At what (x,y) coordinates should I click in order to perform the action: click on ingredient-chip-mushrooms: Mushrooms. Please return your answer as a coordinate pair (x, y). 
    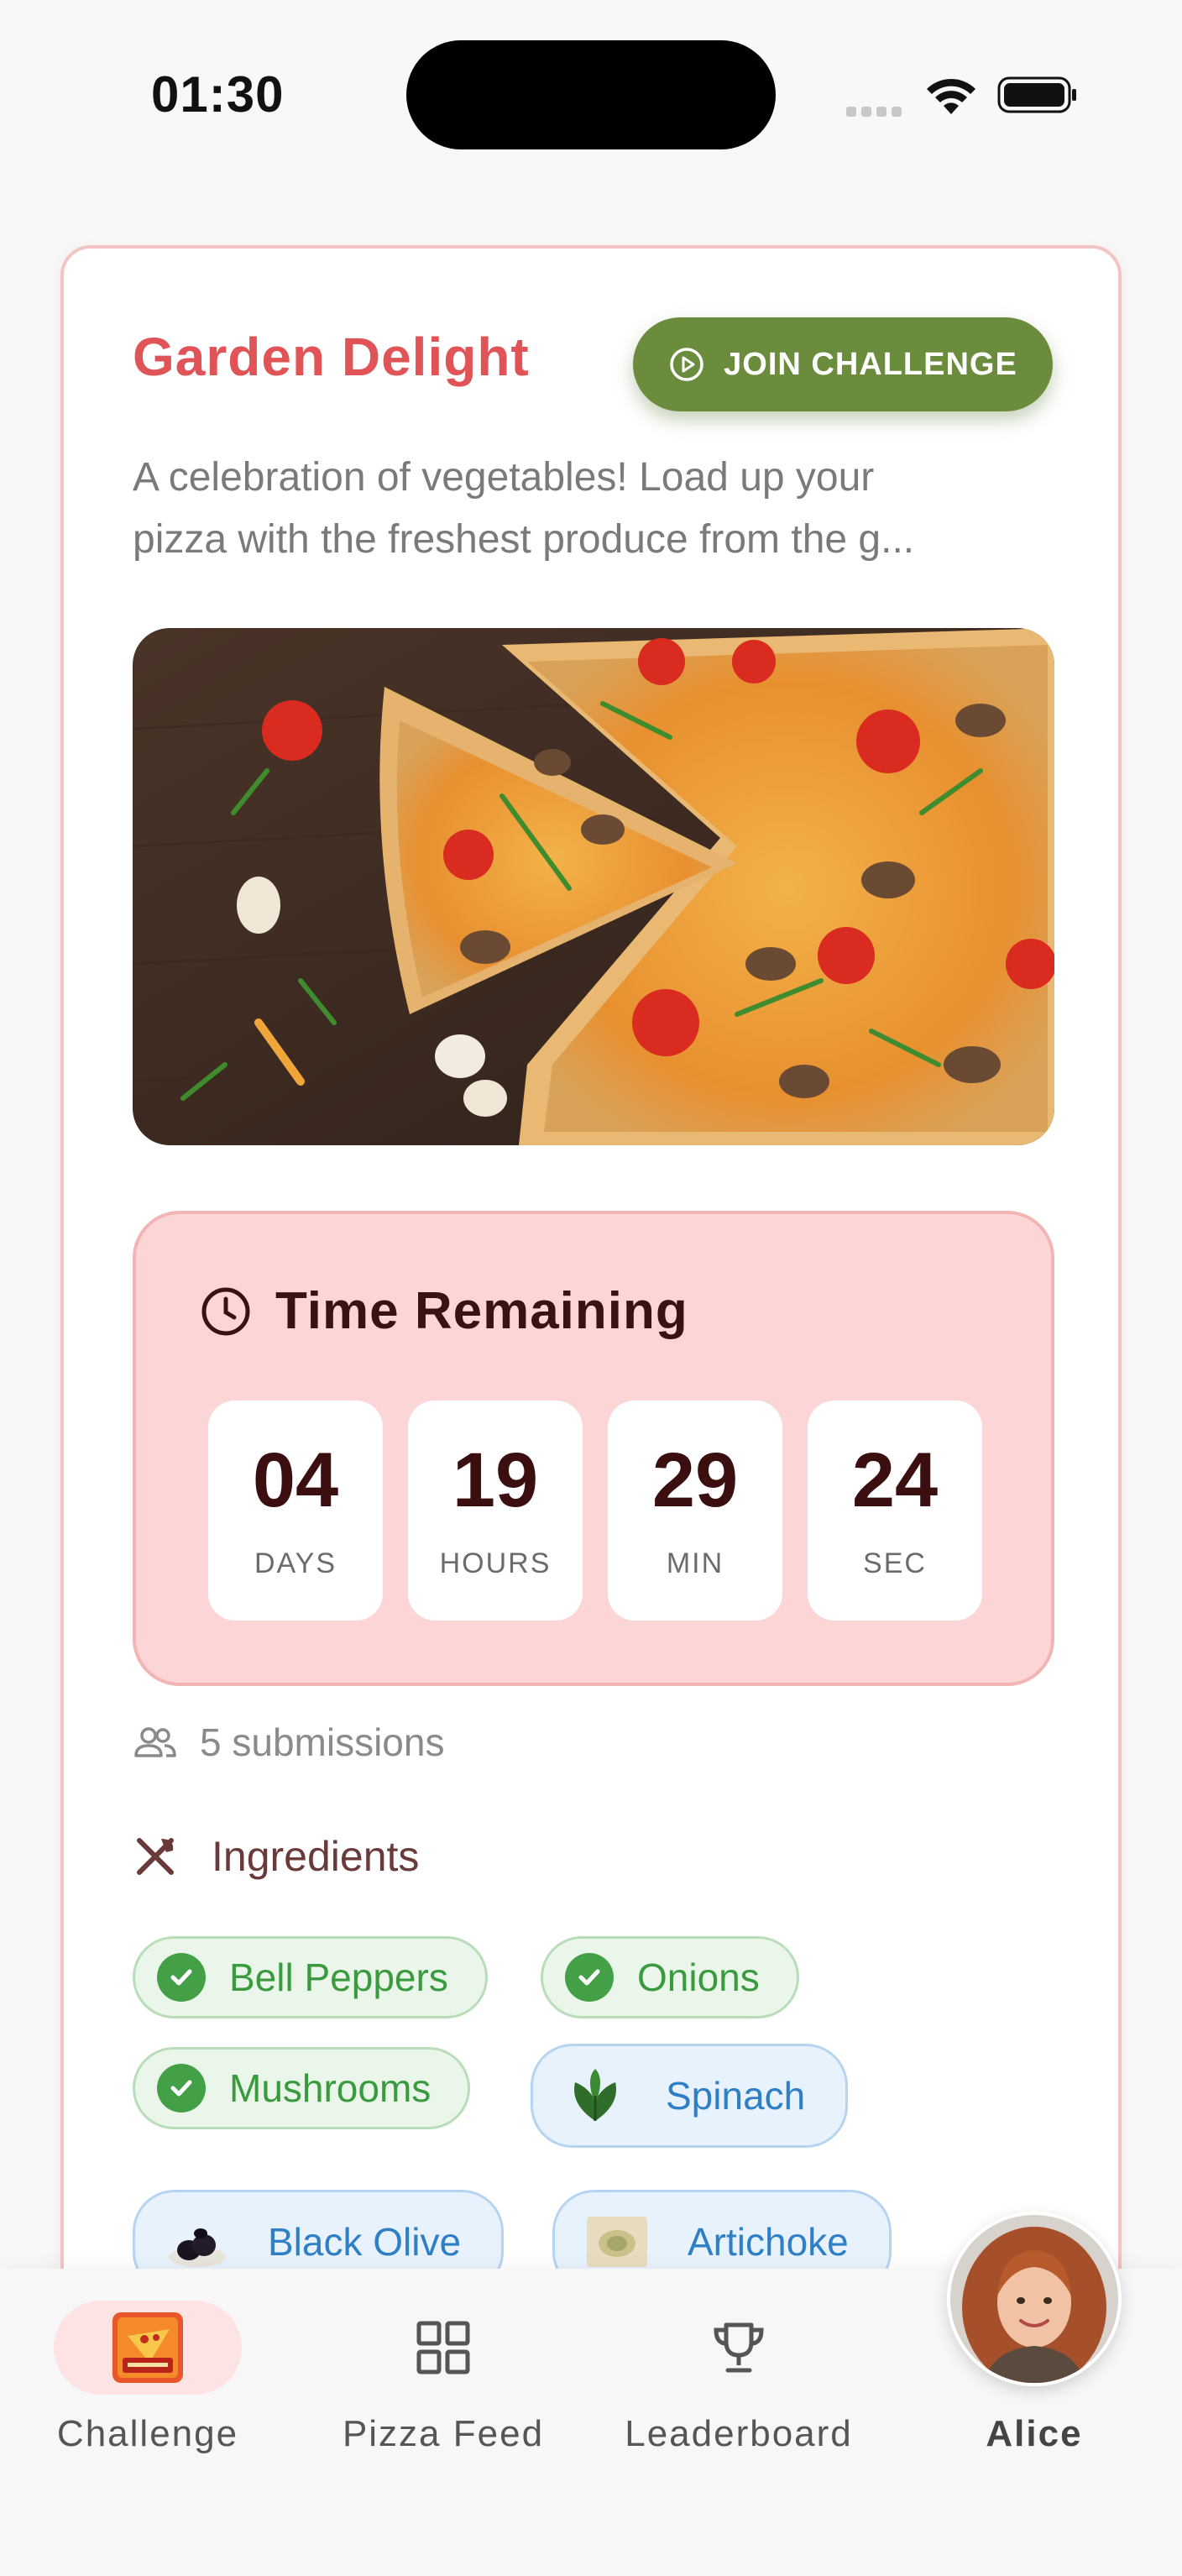
    Looking at the image, I should click on (302, 2088).